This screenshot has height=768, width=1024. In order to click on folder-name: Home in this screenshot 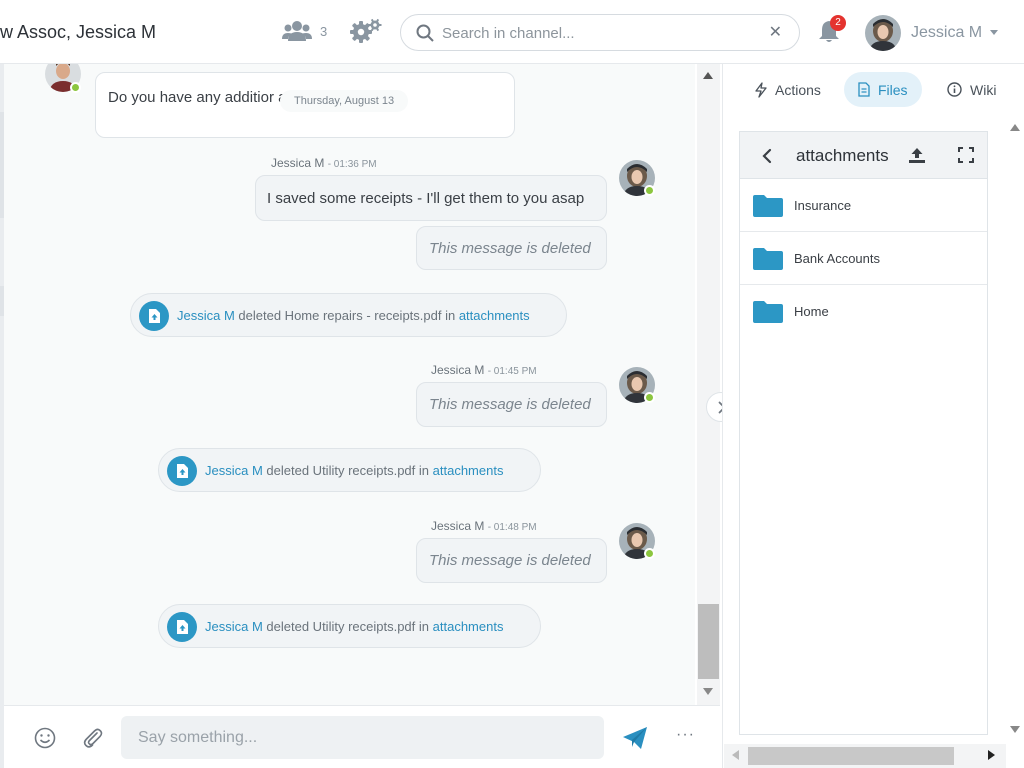, I will do `click(811, 311)`.